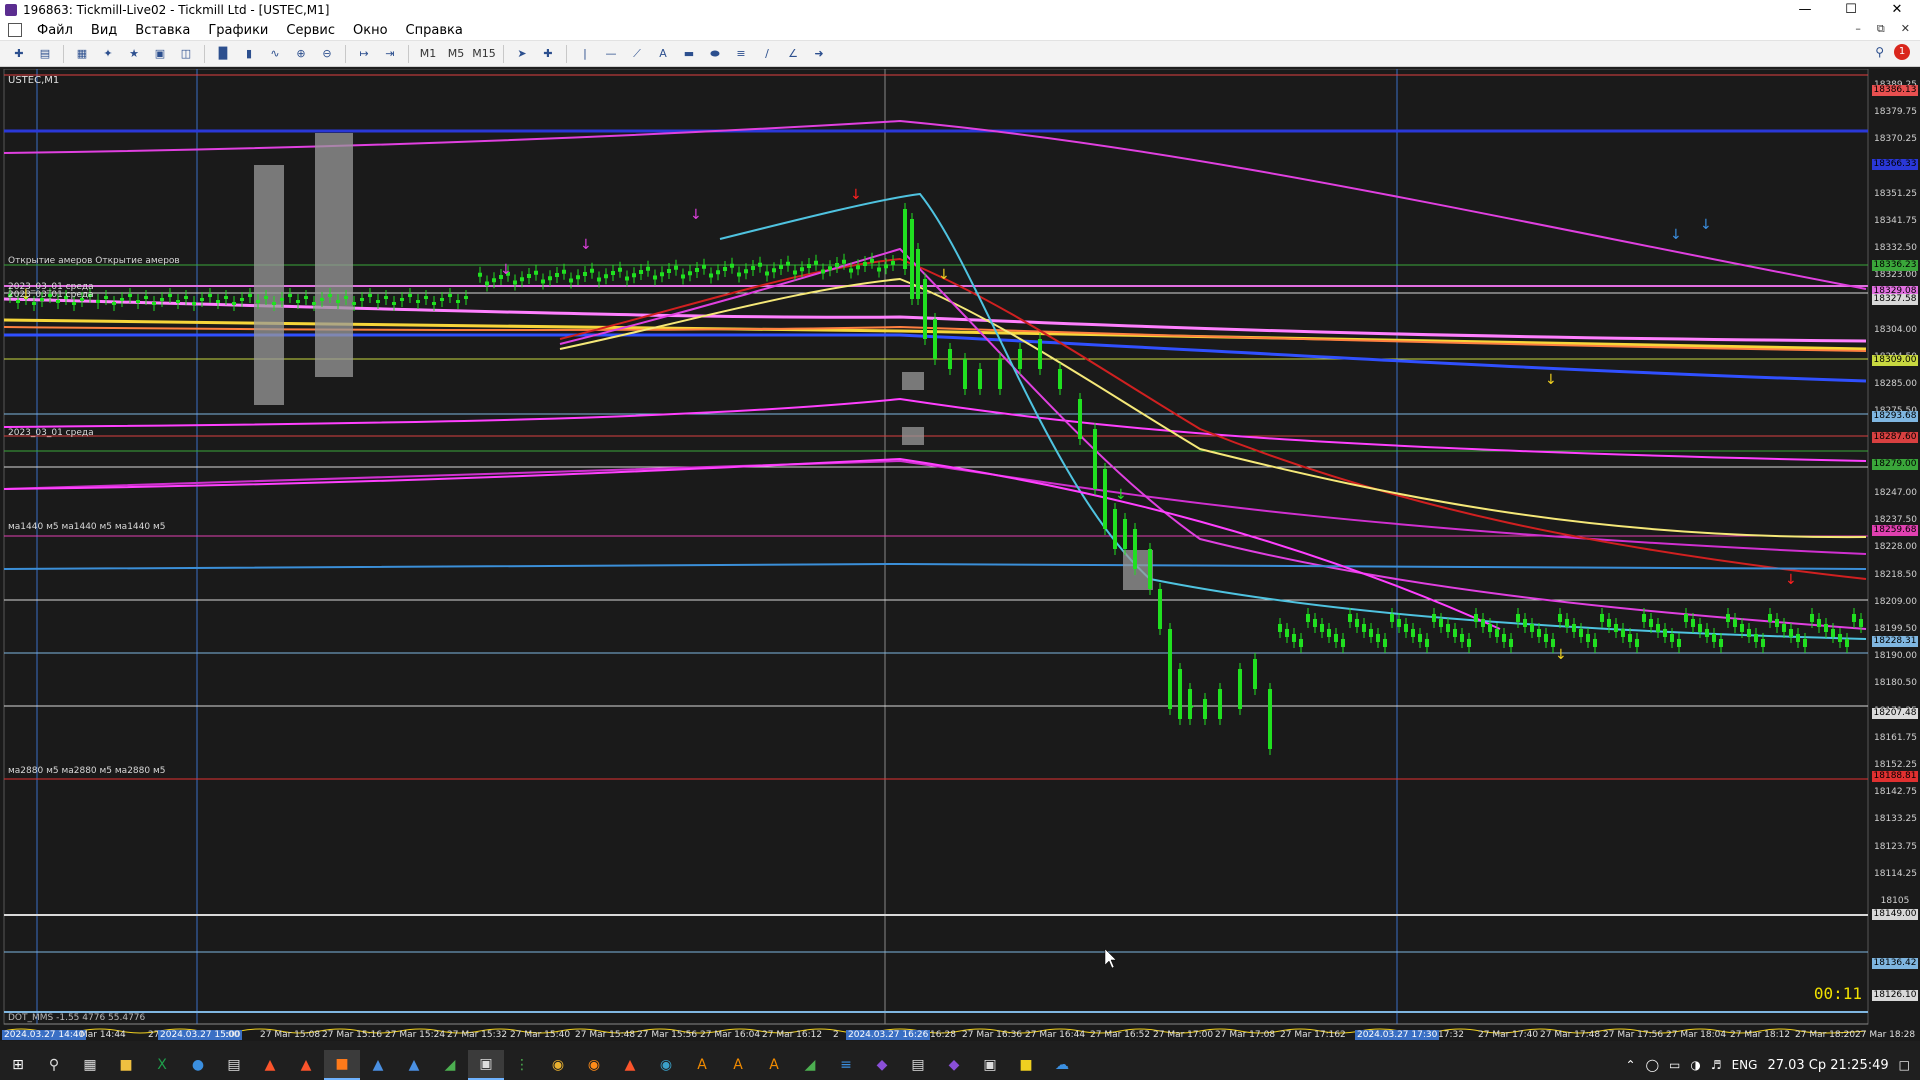 This screenshot has height=1080, width=1920. What do you see at coordinates (238, 30) in the screenshot?
I see `menu-charts: Графики` at bounding box center [238, 30].